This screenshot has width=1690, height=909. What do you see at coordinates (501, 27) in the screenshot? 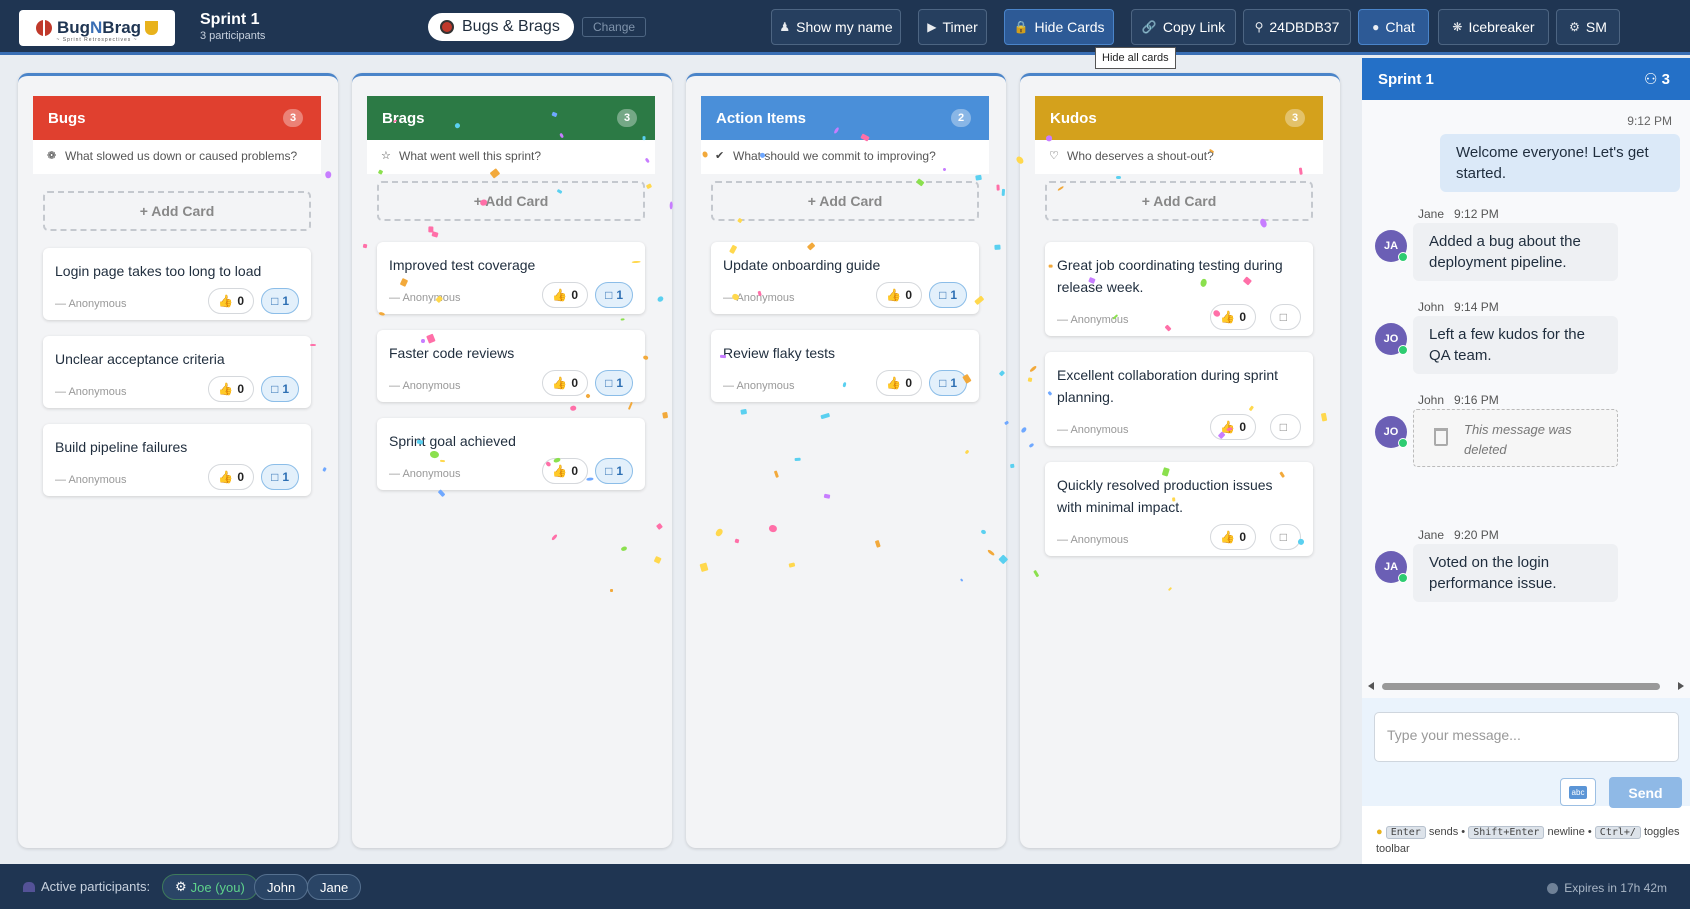
I see `template-selector: Bugs & Brags` at bounding box center [501, 27].